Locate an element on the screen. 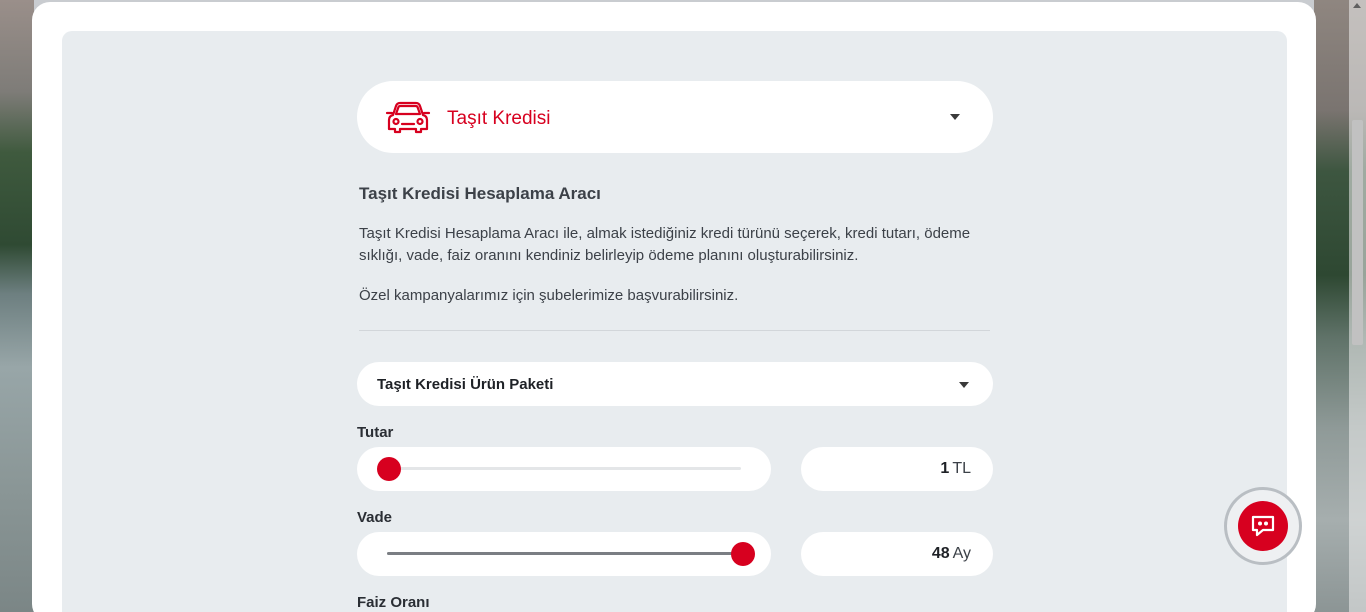 This screenshot has height=612, width=1366. car-icon is located at coordinates (408, 117).